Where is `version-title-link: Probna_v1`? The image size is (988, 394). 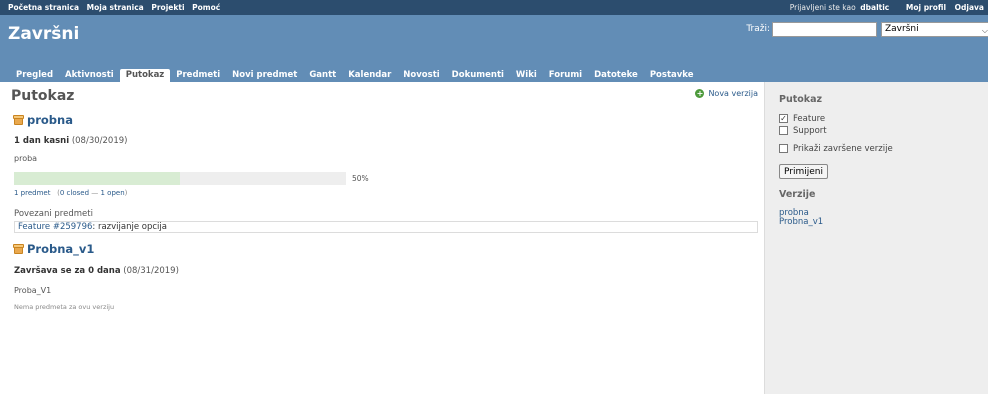 version-title-link: Probna_v1 is located at coordinates (53, 249).